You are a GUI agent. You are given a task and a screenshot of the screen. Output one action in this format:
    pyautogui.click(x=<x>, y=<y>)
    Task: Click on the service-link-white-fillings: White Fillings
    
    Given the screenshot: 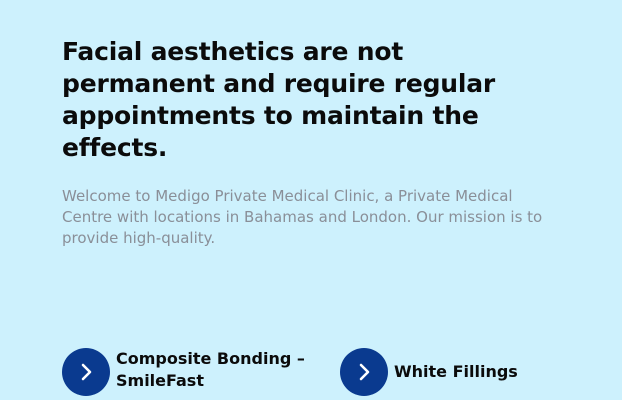 What is the action you would take?
    pyautogui.click(x=442, y=371)
    